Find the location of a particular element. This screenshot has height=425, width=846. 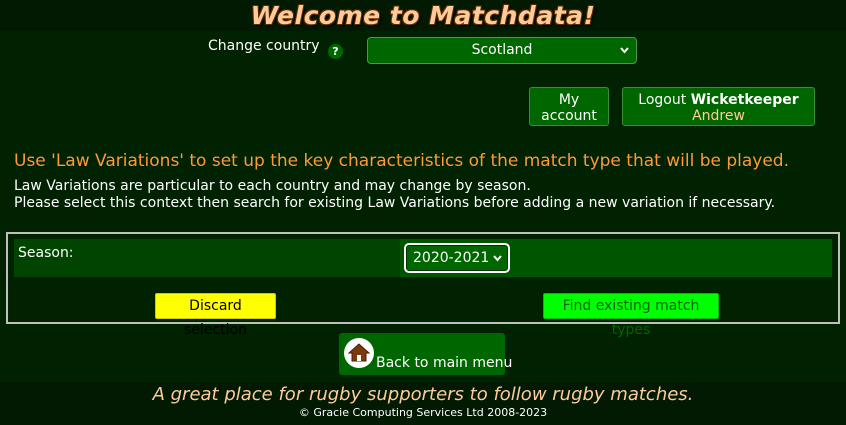

country-select-value: Scotland is located at coordinates (502, 50).